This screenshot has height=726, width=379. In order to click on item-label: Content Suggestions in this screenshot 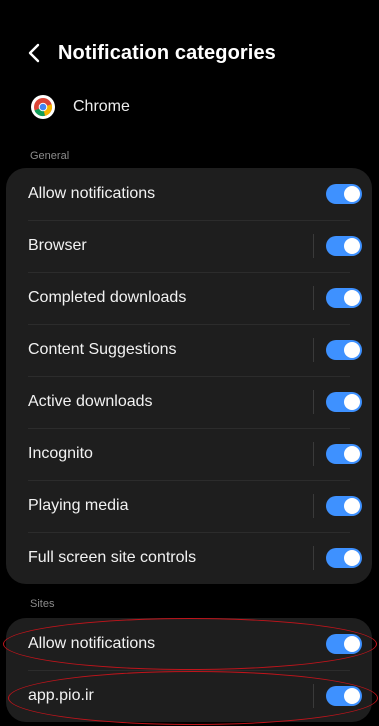, I will do `click(102, 349)`.